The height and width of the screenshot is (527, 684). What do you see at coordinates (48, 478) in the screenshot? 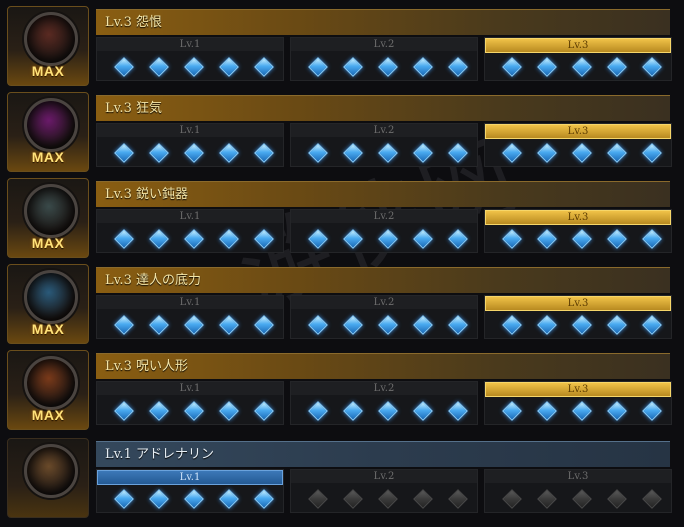
I see `skill-portrait` at bounding box center [48, 478].